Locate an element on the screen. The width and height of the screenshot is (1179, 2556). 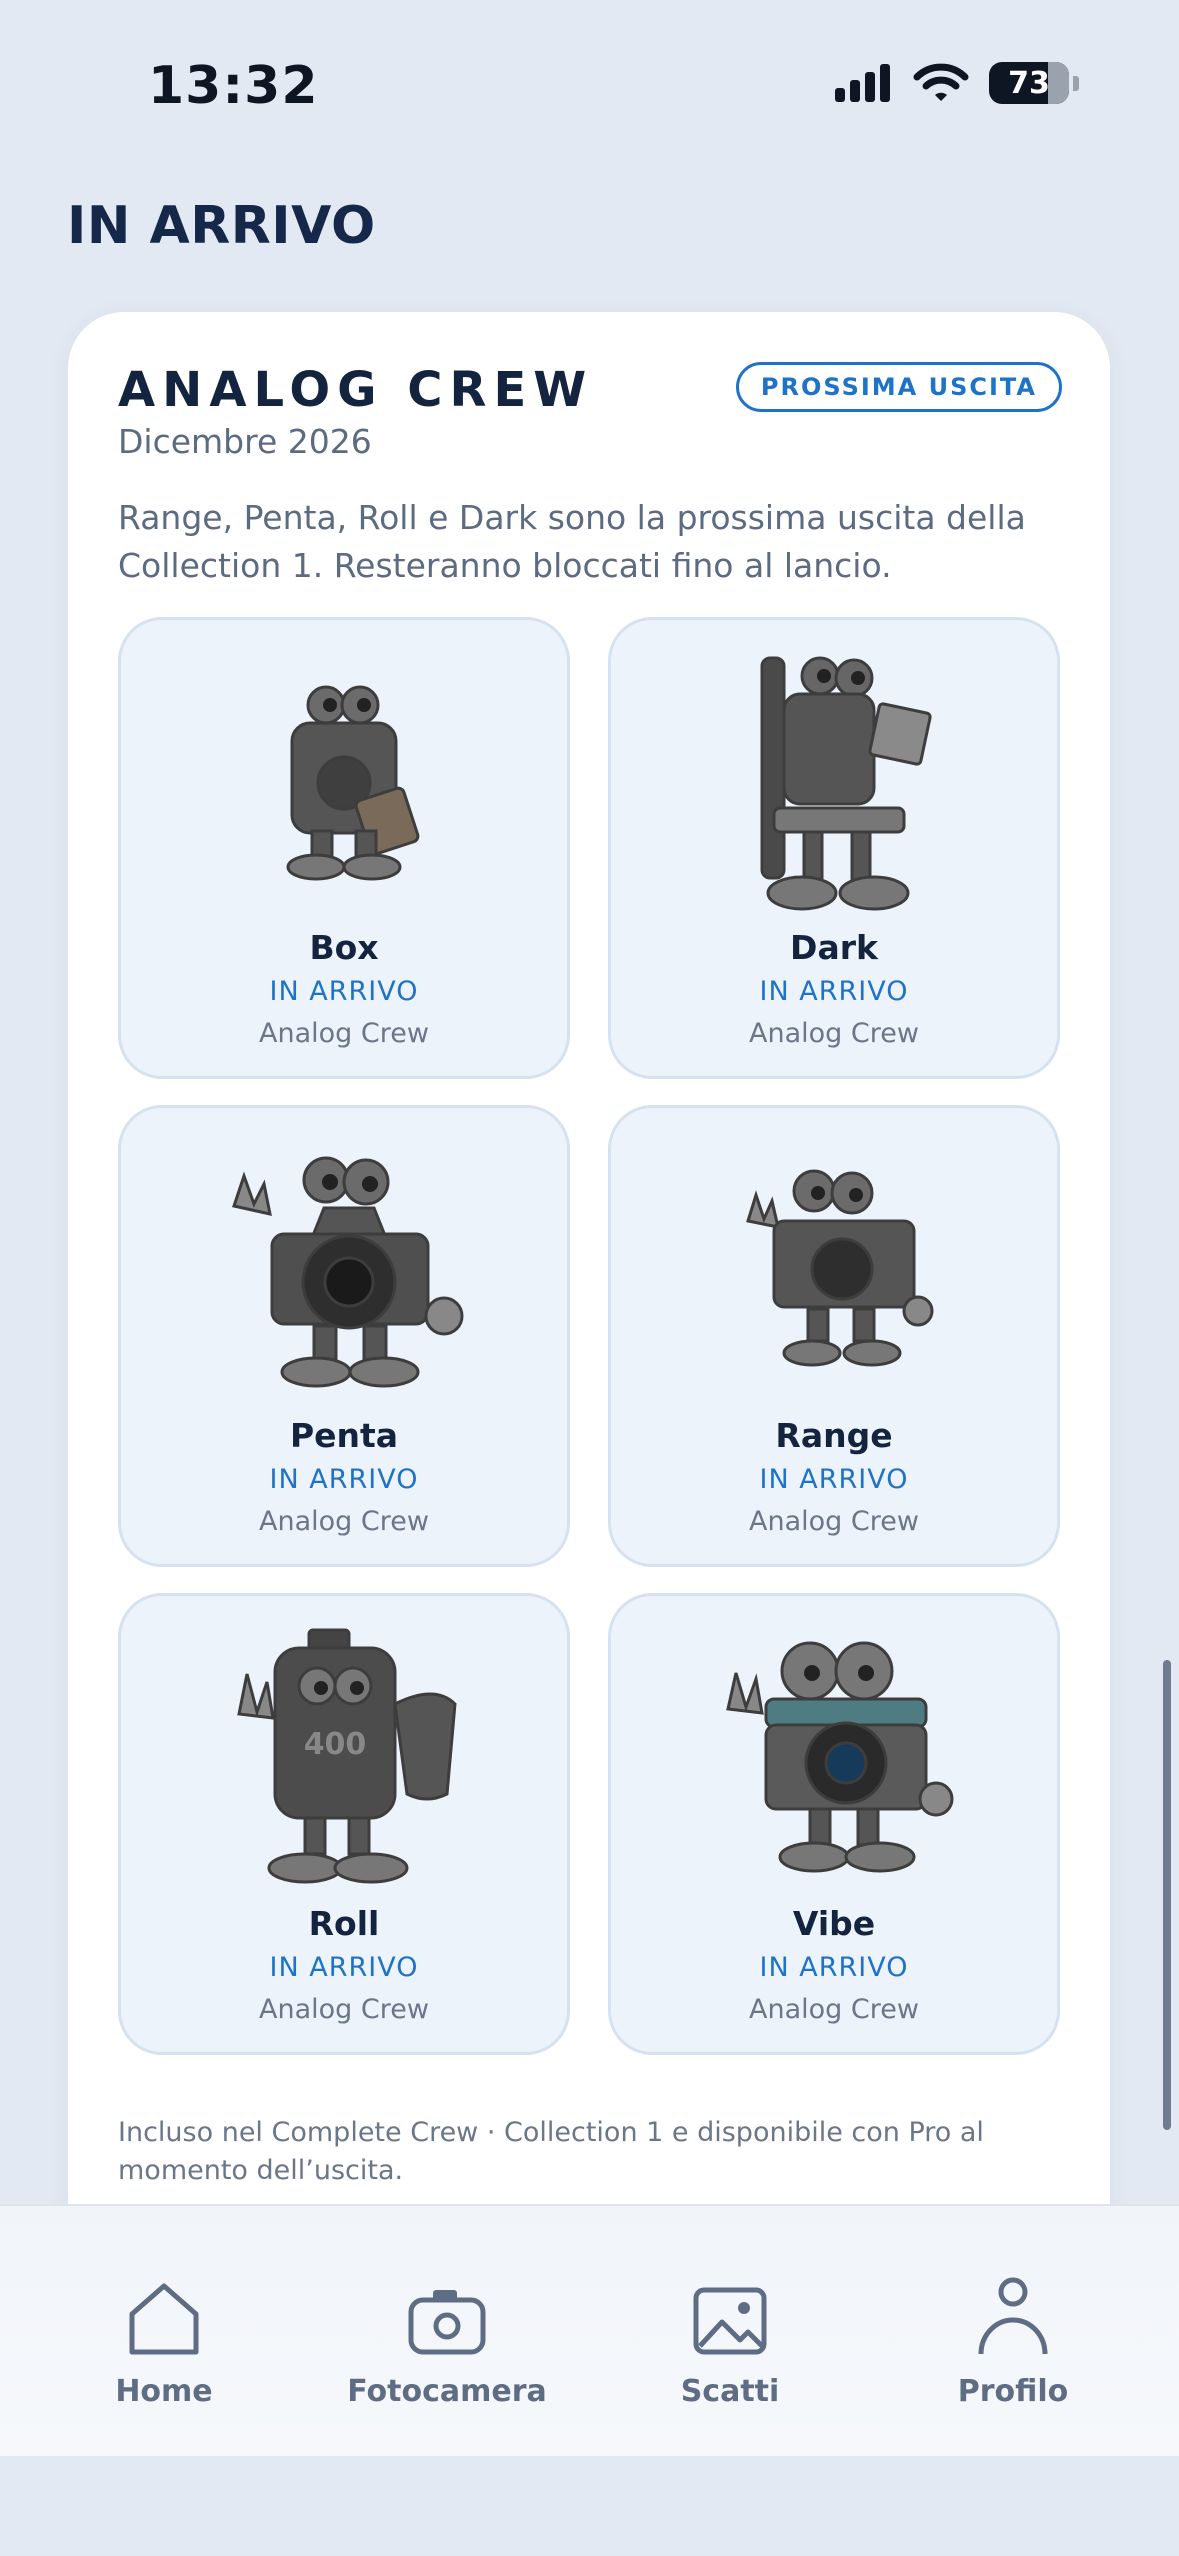
mascot-name: Box is located at coordinates (344, 947).